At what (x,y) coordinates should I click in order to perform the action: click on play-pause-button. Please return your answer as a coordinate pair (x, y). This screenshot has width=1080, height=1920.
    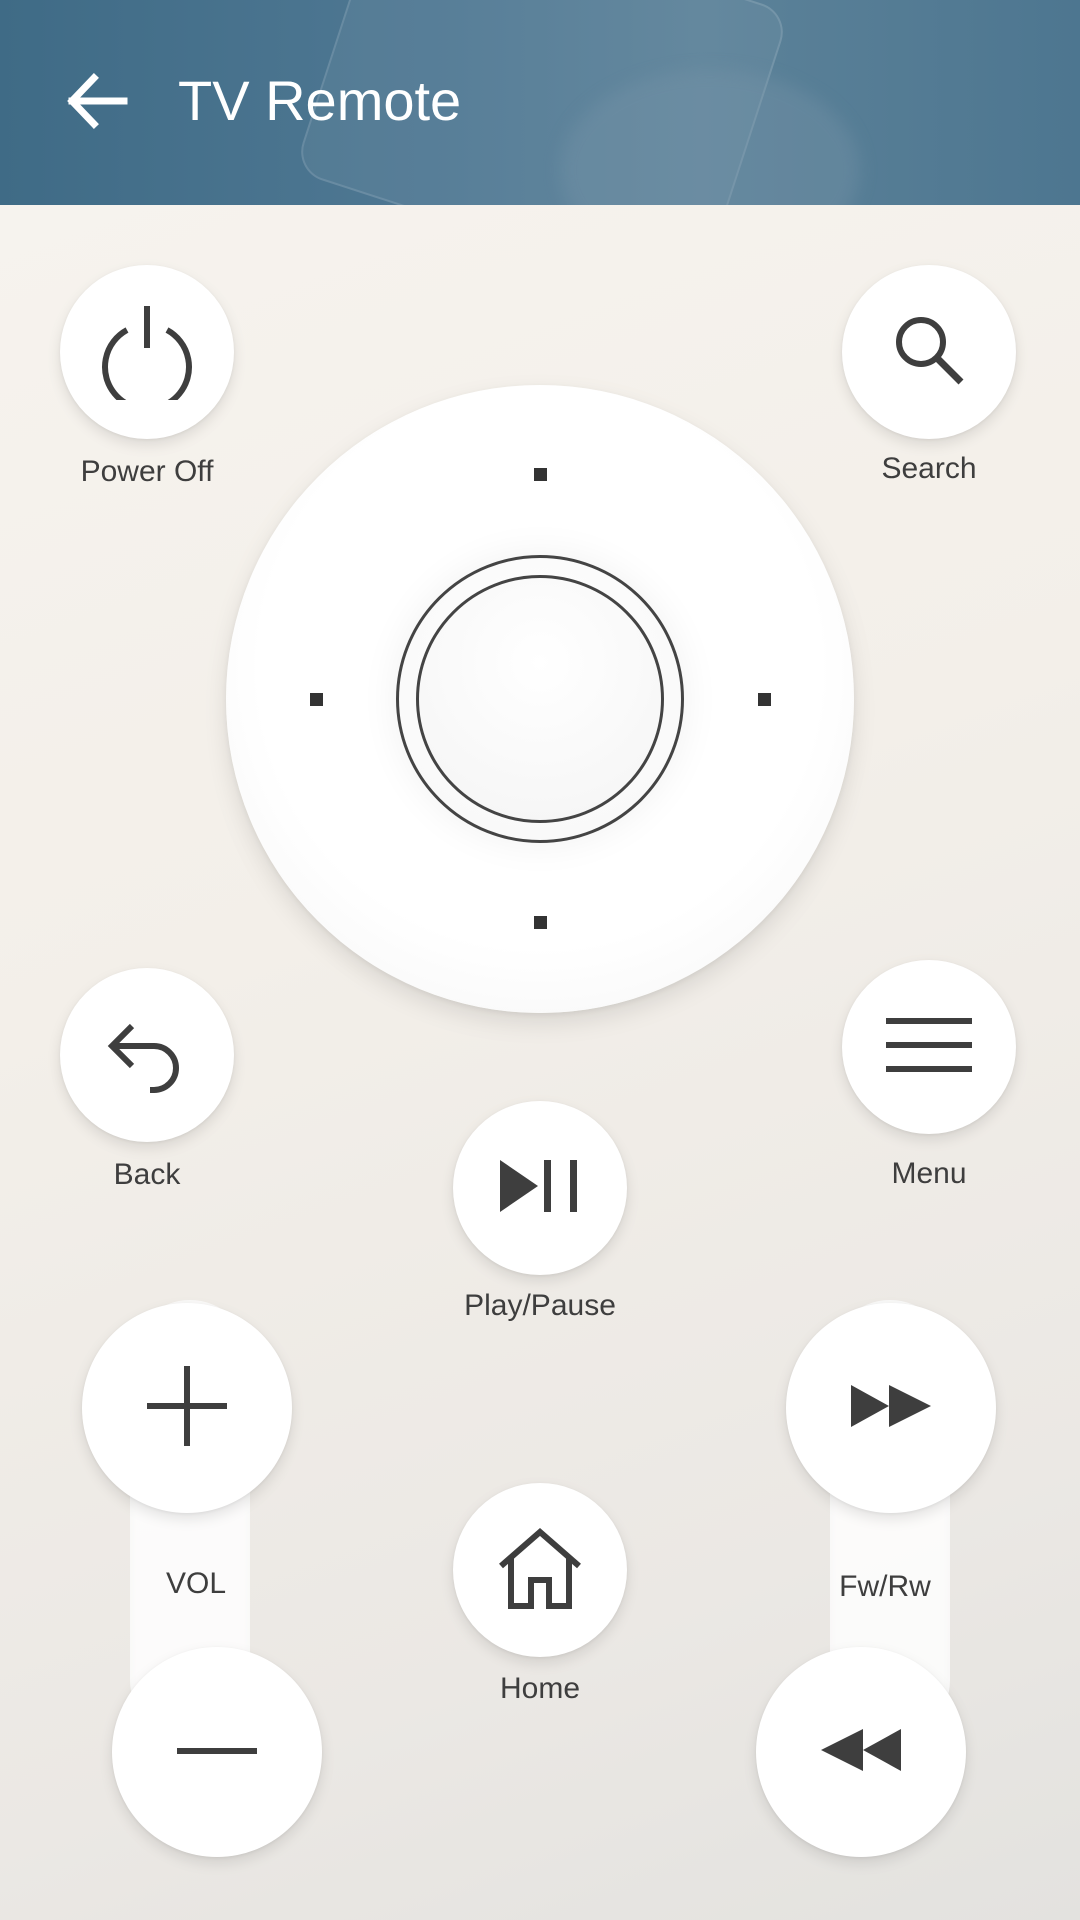
    Looking at the image, I should click on (540, 1188).